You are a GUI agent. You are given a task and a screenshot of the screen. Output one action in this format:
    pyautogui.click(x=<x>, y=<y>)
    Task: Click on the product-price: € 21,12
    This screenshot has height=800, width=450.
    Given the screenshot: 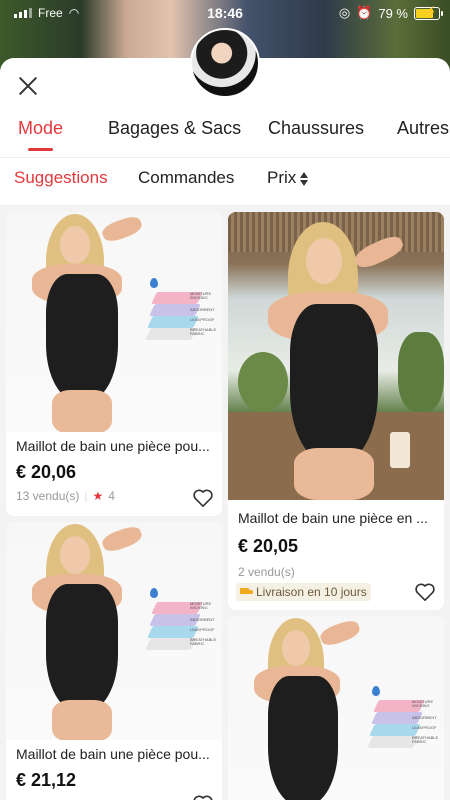 What is the action you would take?
    pyautogui.click(x=46, y=780)
    